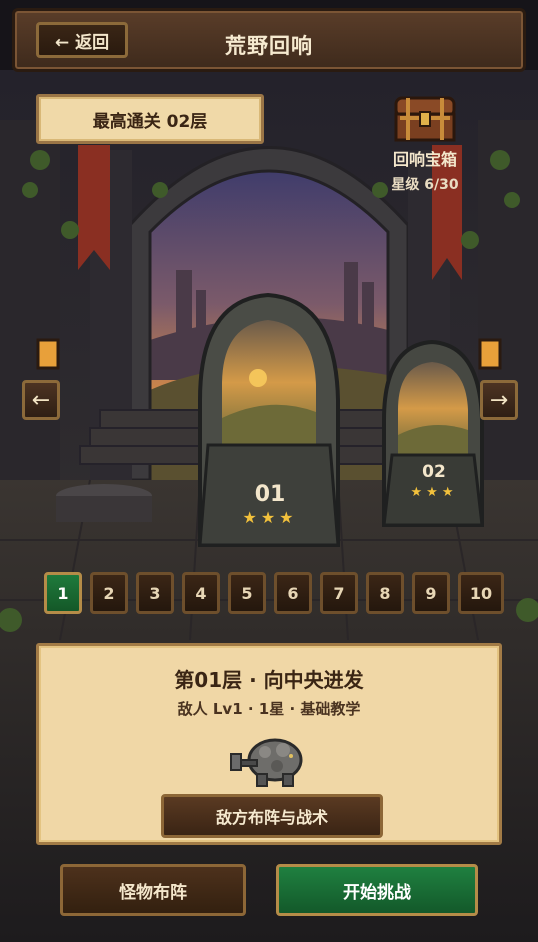  I want to click on start-challenge-button: 开始挑战, so click(377, 890).